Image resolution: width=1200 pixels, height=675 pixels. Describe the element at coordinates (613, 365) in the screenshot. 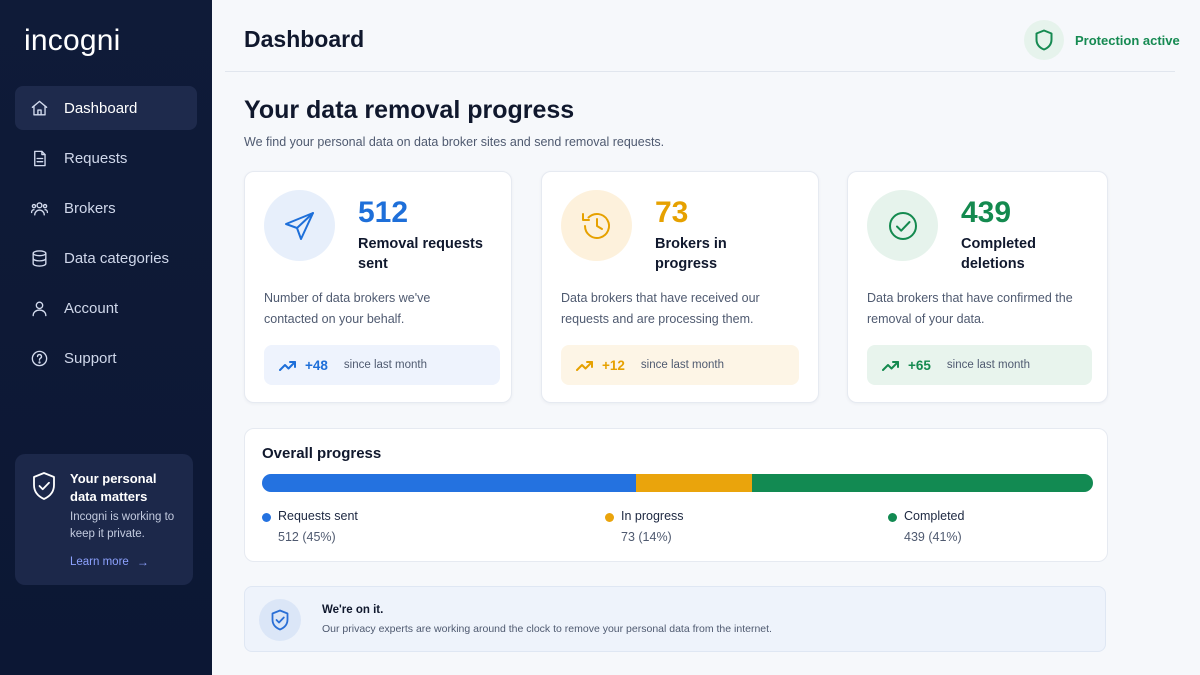

I see `trend-value: +12` at that location.